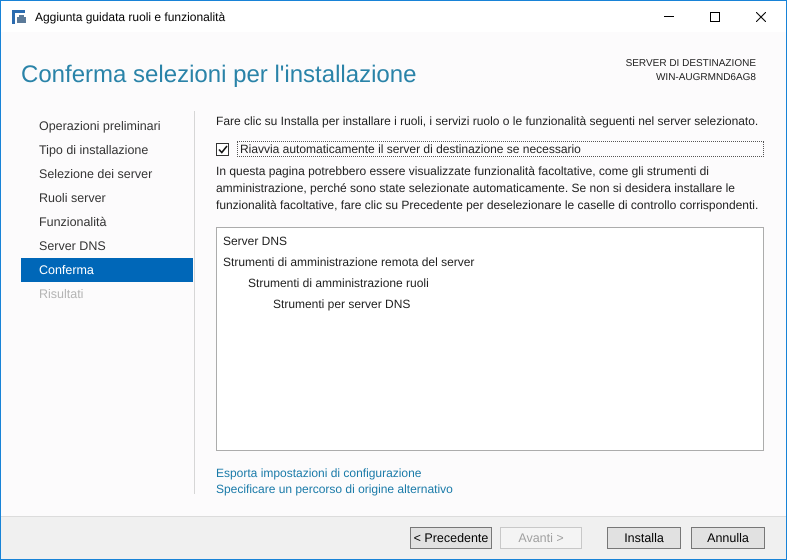  I want to click on checkbox-label: Riavvia automaticamente il server di destinazione se necessario, so click(500, 149).